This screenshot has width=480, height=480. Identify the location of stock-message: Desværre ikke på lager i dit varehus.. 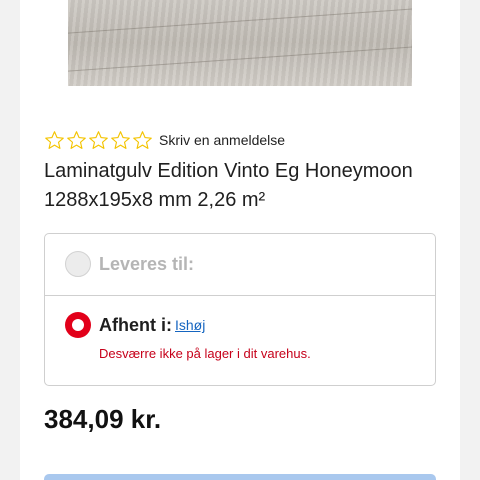
(205, 353).